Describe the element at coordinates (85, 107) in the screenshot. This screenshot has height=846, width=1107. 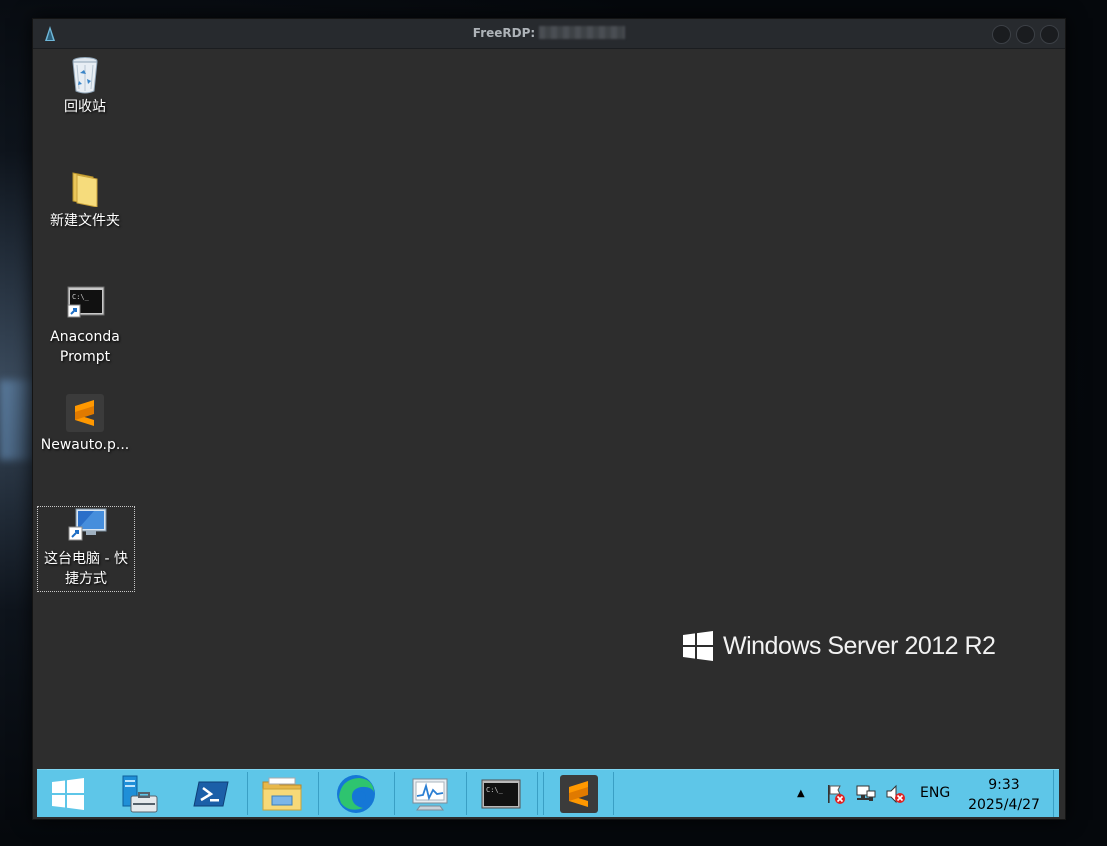
I see `desktop-icon-label: 回收站` at that location.